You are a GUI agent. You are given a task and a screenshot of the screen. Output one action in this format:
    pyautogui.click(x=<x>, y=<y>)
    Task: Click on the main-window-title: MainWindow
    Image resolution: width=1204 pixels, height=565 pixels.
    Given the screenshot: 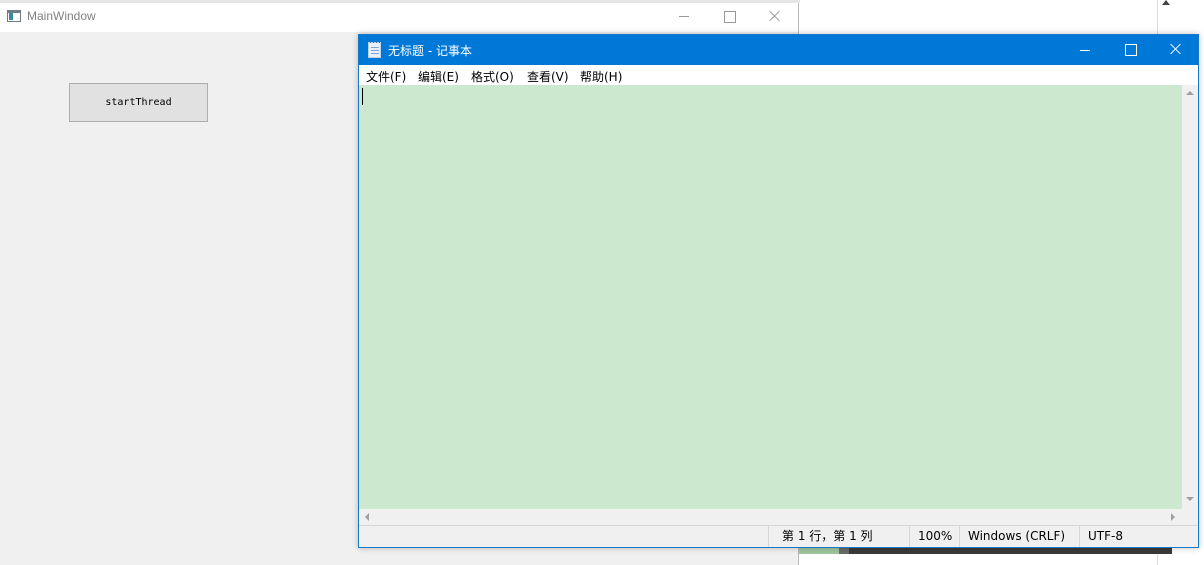 What is the action you would take?
    pyautogui.click(x=61, y=16)
    